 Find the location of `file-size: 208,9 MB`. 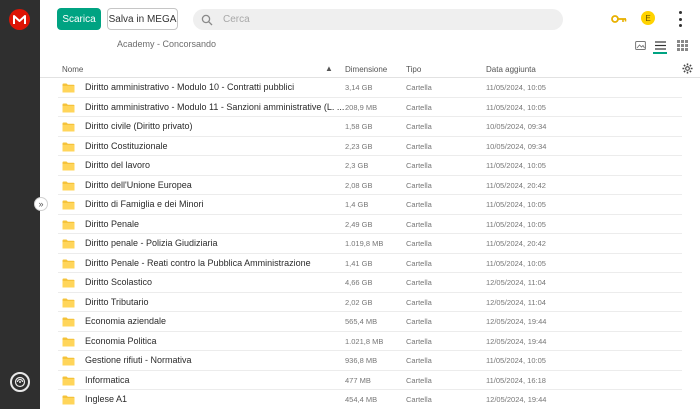

file-size: 208,9 MB is located at coordinates (361, 107).